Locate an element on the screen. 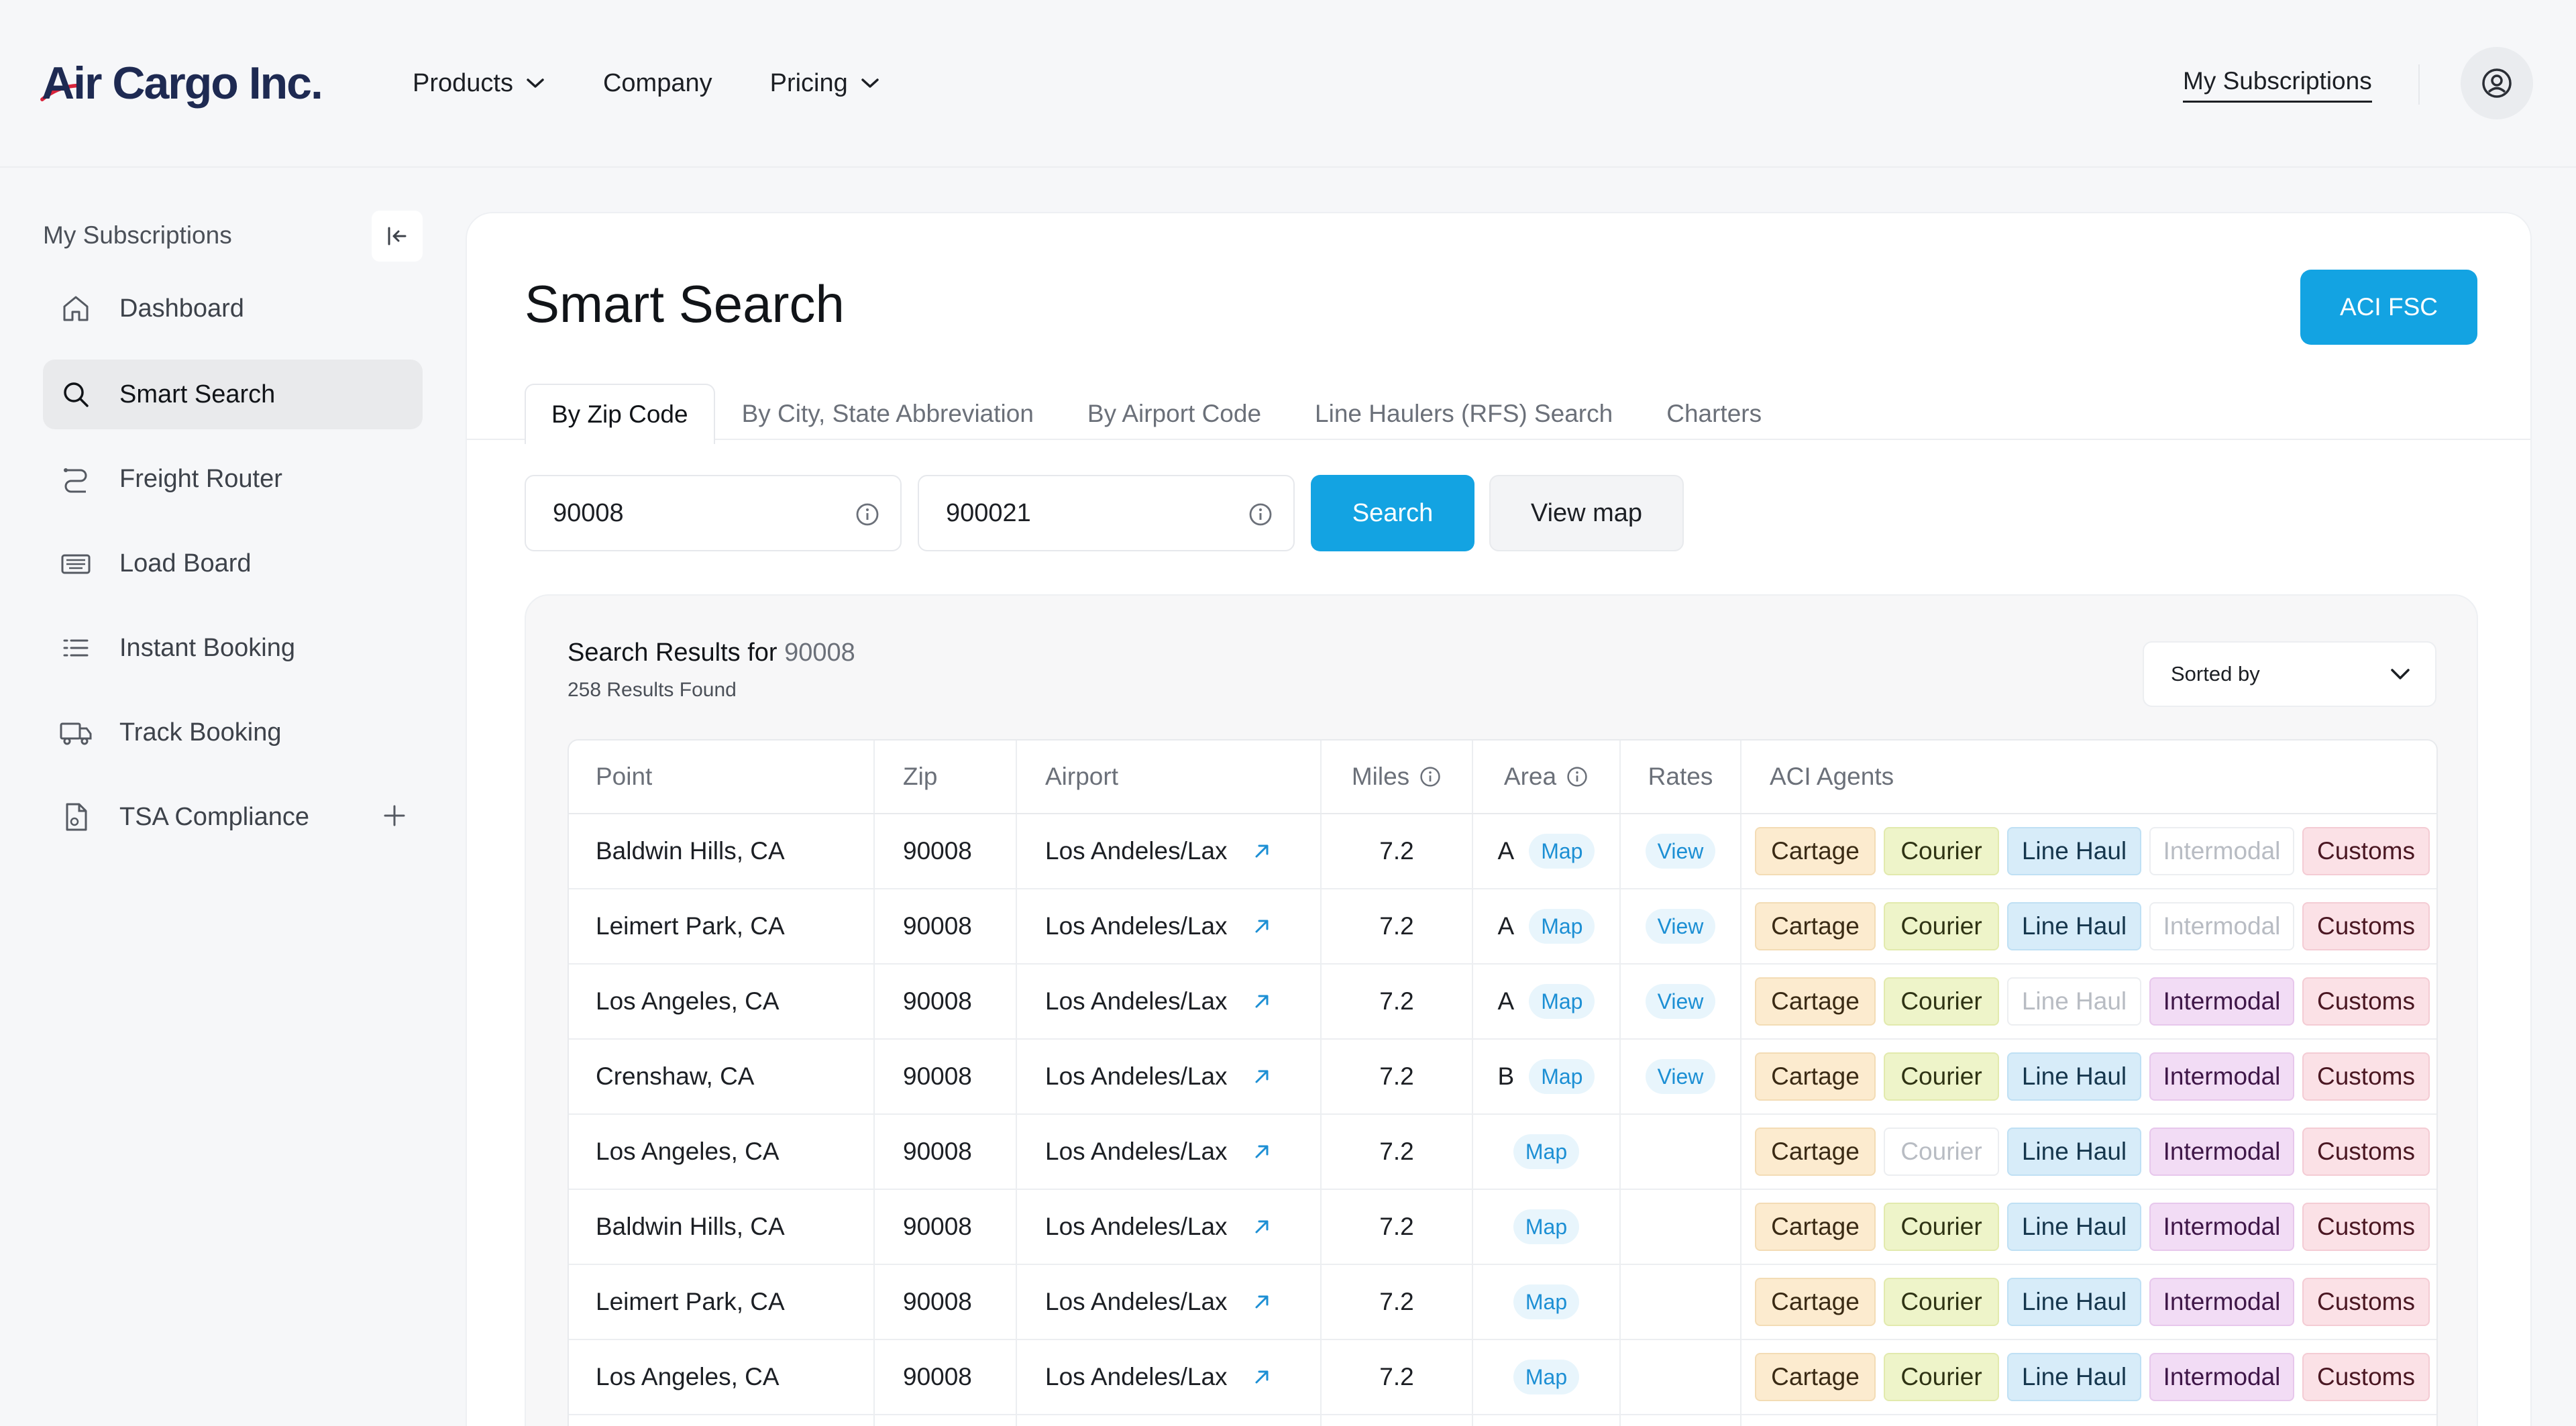 This screenshot has height=1426, width=2576. tab-charters: Charters is located at coordinates (1714, 414).